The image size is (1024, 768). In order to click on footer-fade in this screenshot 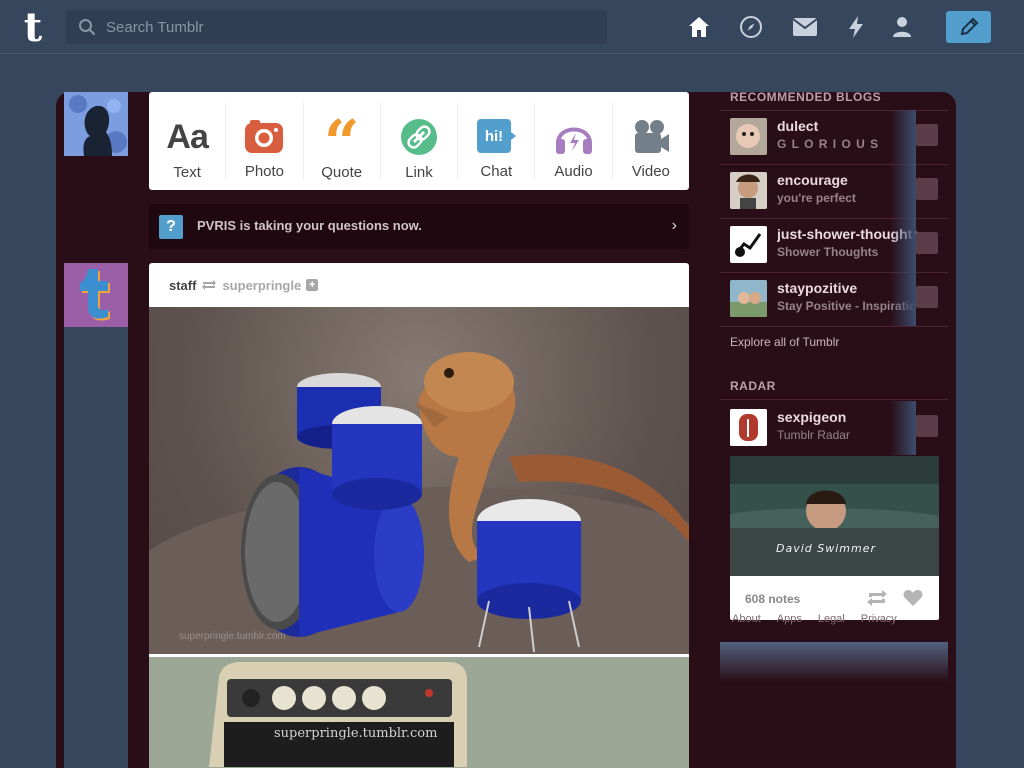, I will do `click(834, 662)`.